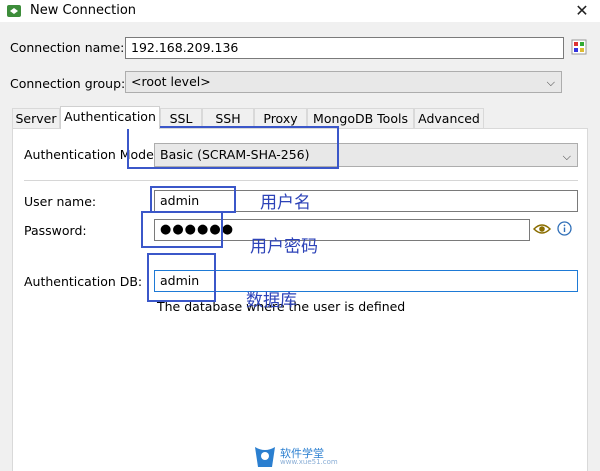 This screenshot has height=471, width=600. I want to click on divider, so click(301, 180).